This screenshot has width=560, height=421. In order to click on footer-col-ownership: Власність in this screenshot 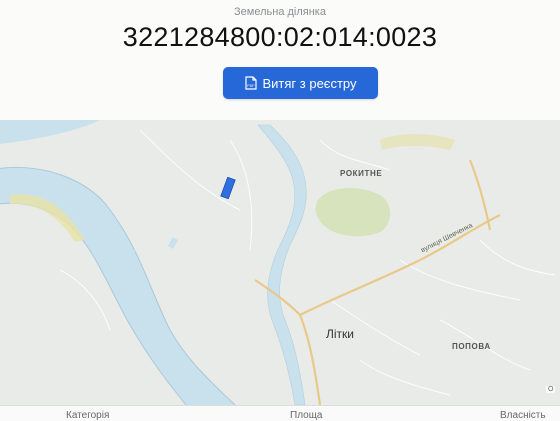, I will do `click(523, 415)`.